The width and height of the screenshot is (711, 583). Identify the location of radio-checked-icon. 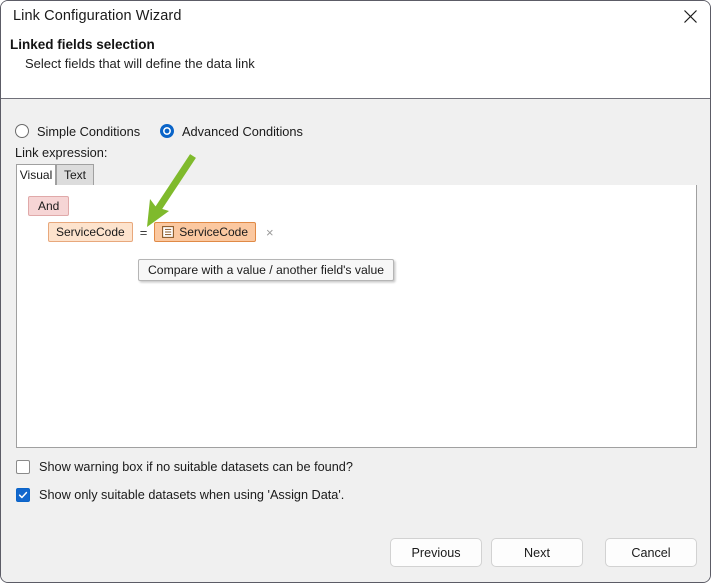
(167, 131).